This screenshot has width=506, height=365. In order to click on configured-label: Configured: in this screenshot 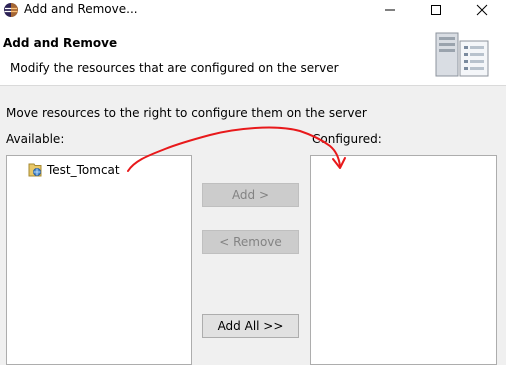, I will do `click(347, 139)`.